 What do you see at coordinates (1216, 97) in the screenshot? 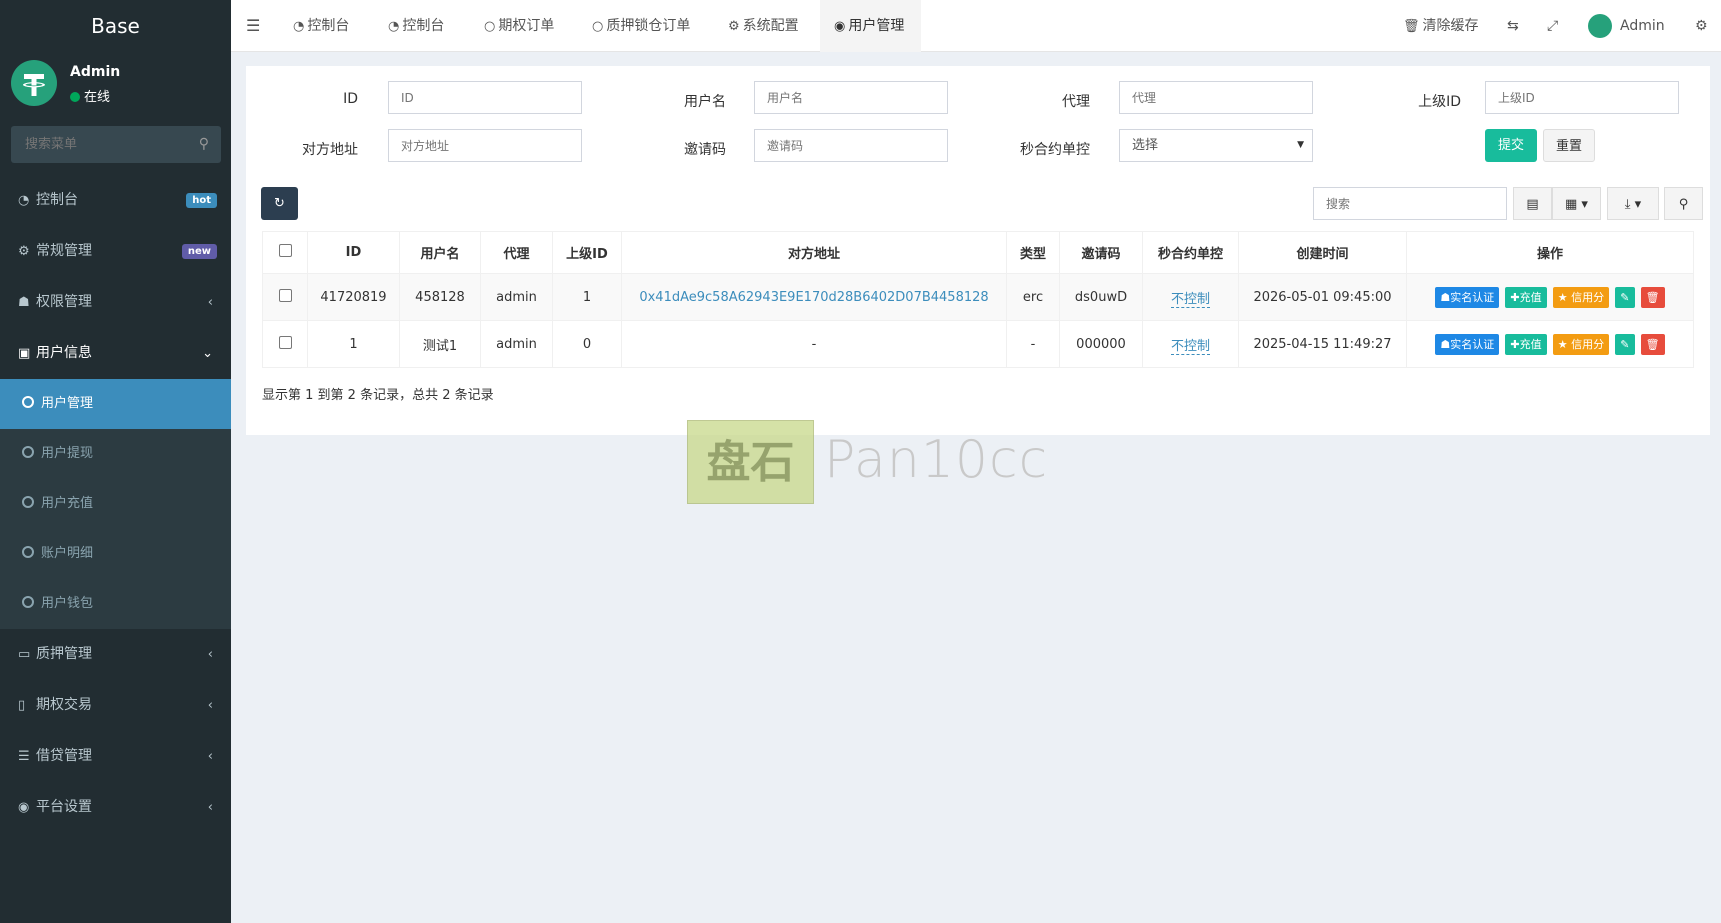
I see `agent-input` at bounding box center [1216, 97].